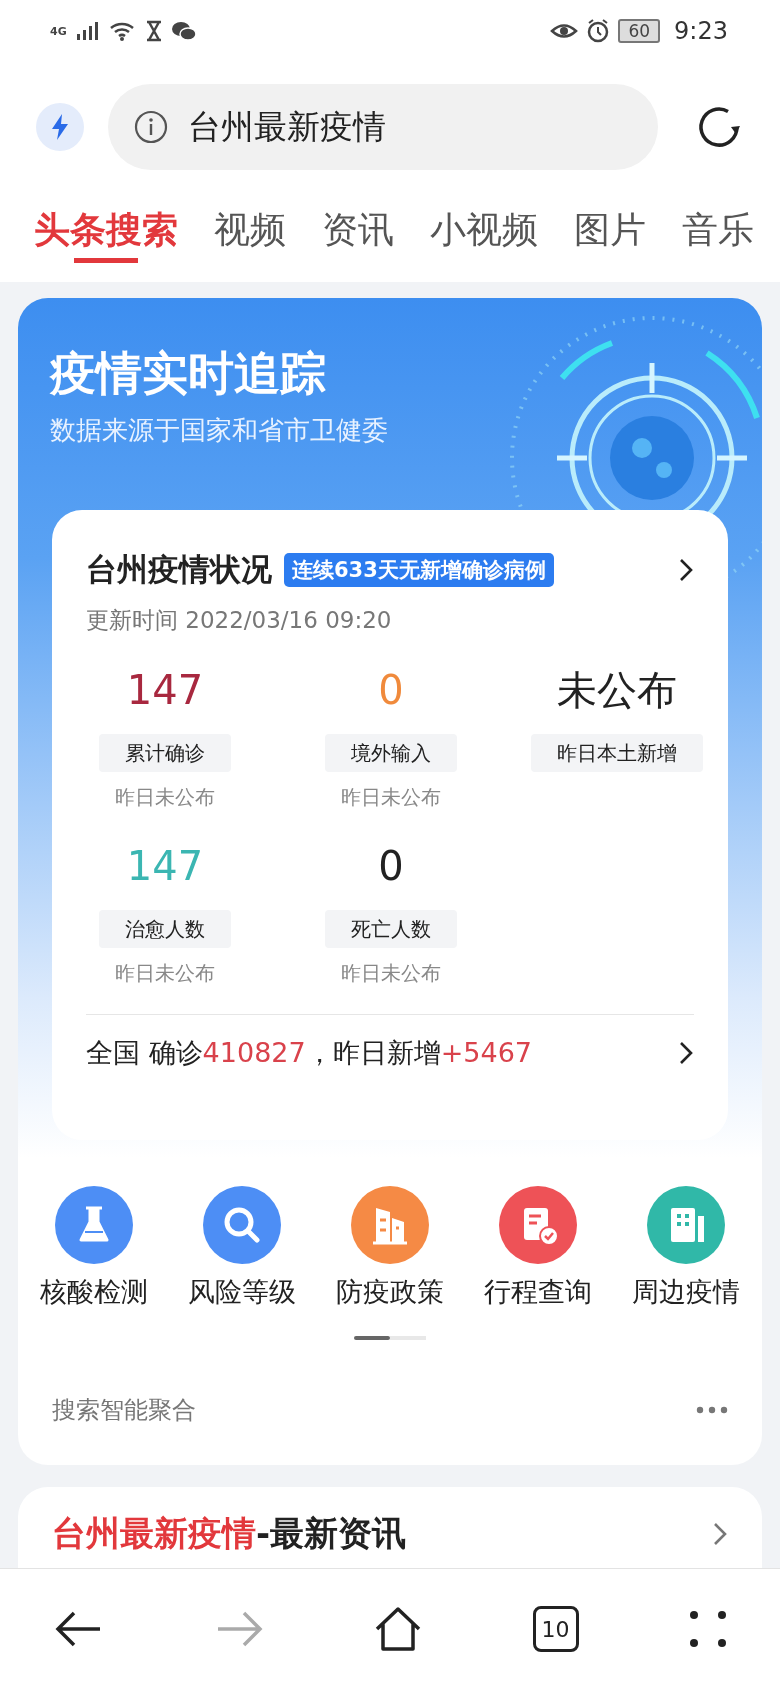 Image resolution: width=780 pixels, height=1689 pixels. I want to click on alarm-icon, so click(598, 31).